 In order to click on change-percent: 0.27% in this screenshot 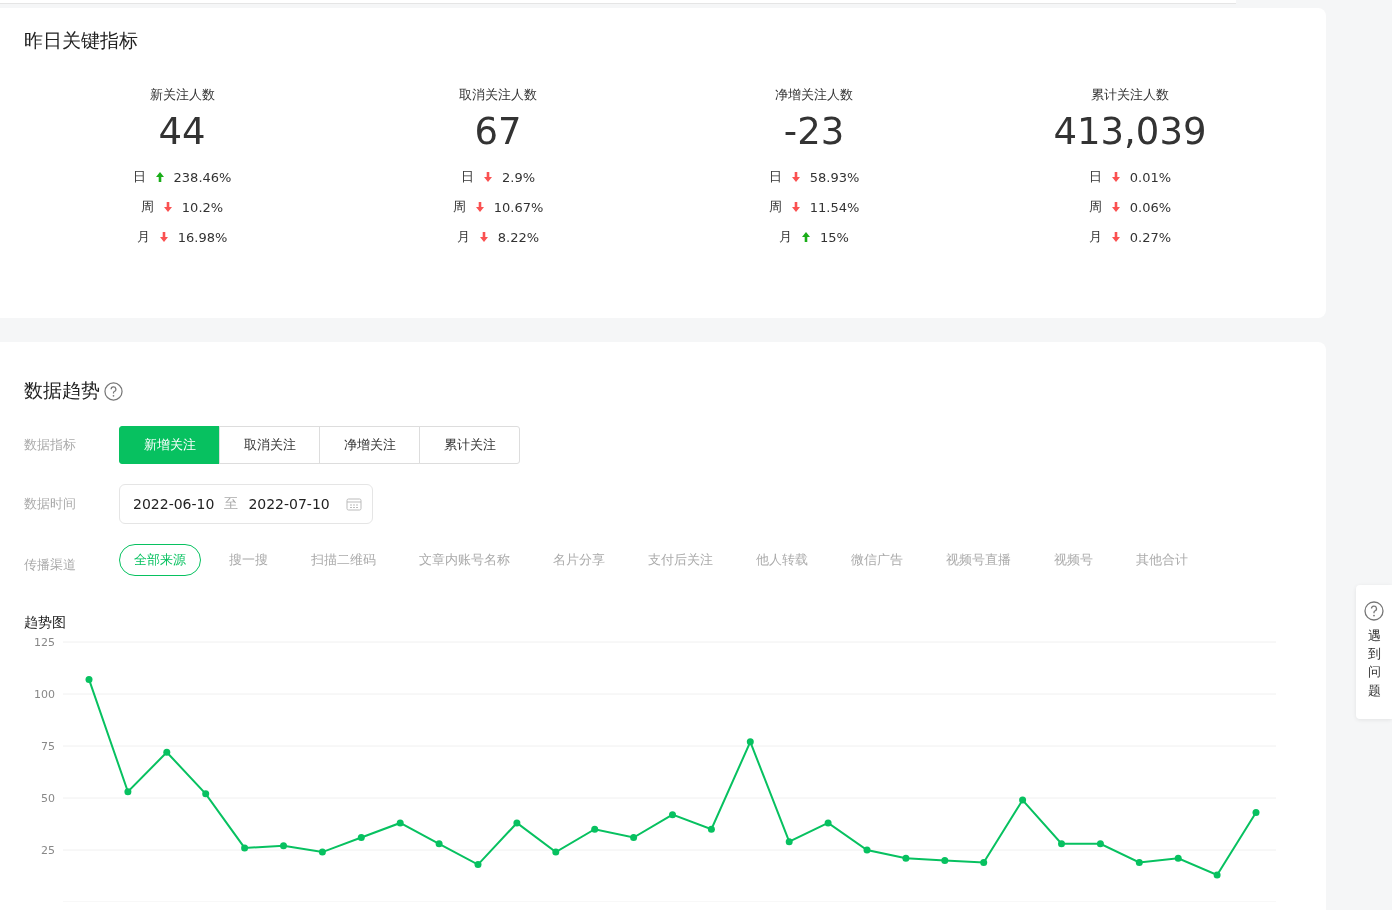, I will do `click(1150, 237)`.